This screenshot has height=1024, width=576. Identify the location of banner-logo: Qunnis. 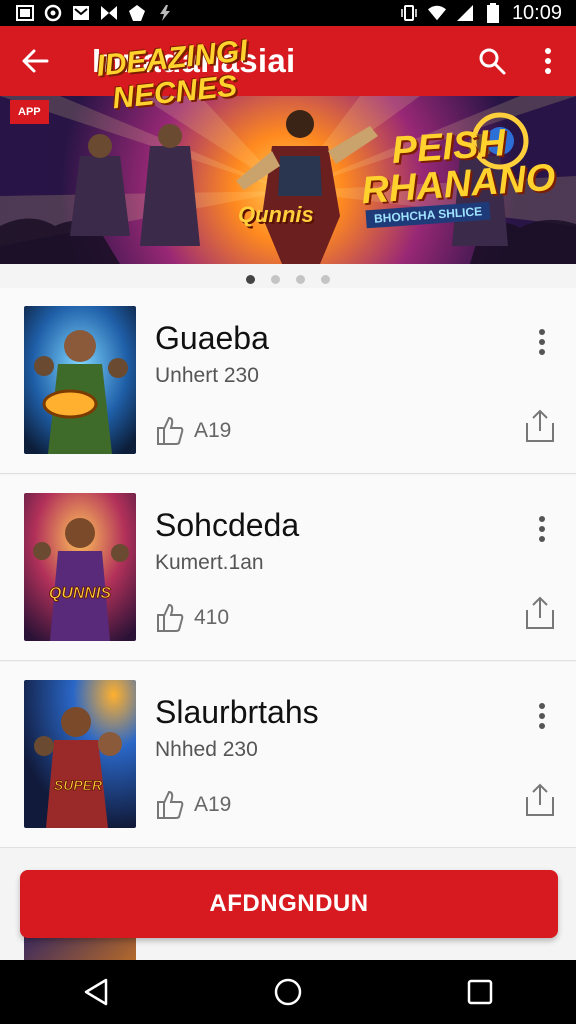
(276, 214).